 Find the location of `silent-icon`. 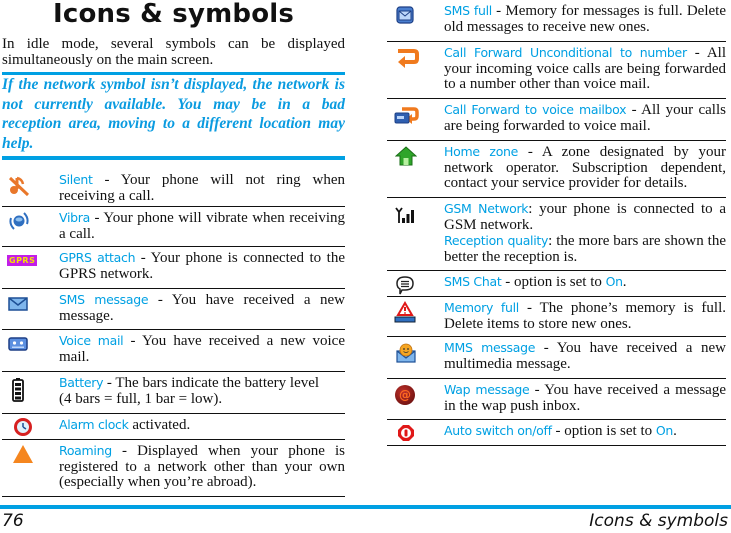

silent-icon is located at coordinates (19, 186).